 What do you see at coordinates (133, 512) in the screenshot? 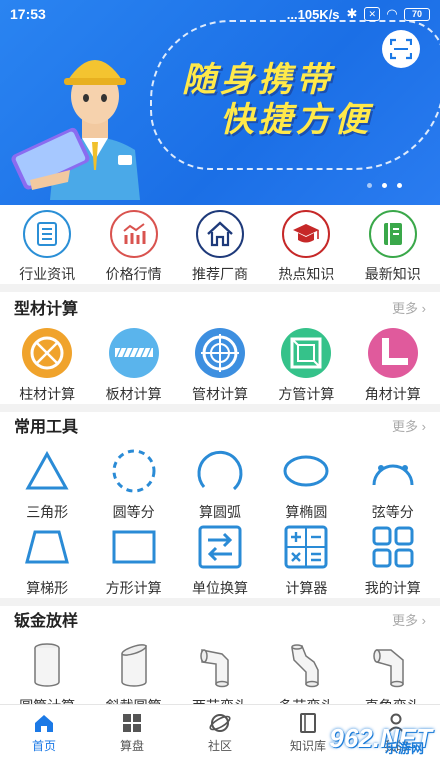
I see `grid-label: 圆等分` at bounding box center [133, 512].